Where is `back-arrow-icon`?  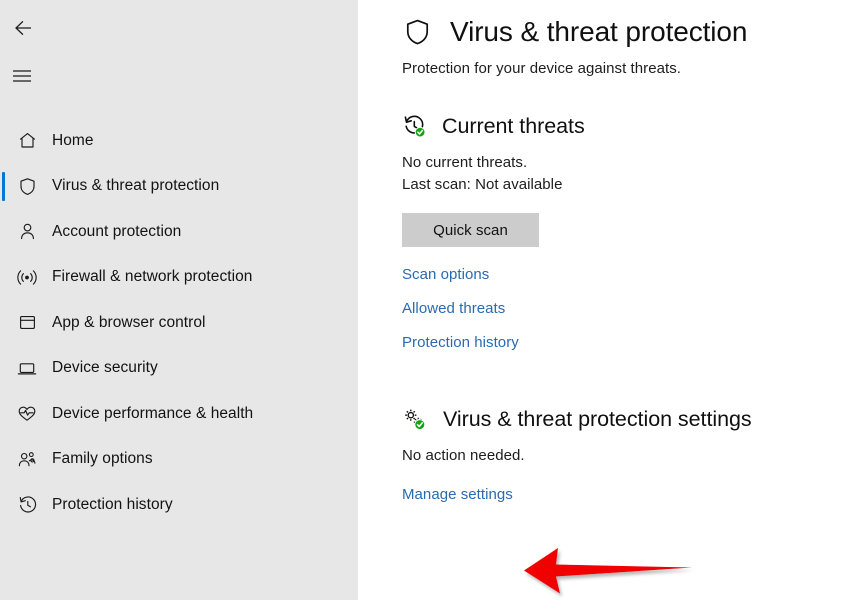 back-arrow-icon is located at coordinates (23, 28).